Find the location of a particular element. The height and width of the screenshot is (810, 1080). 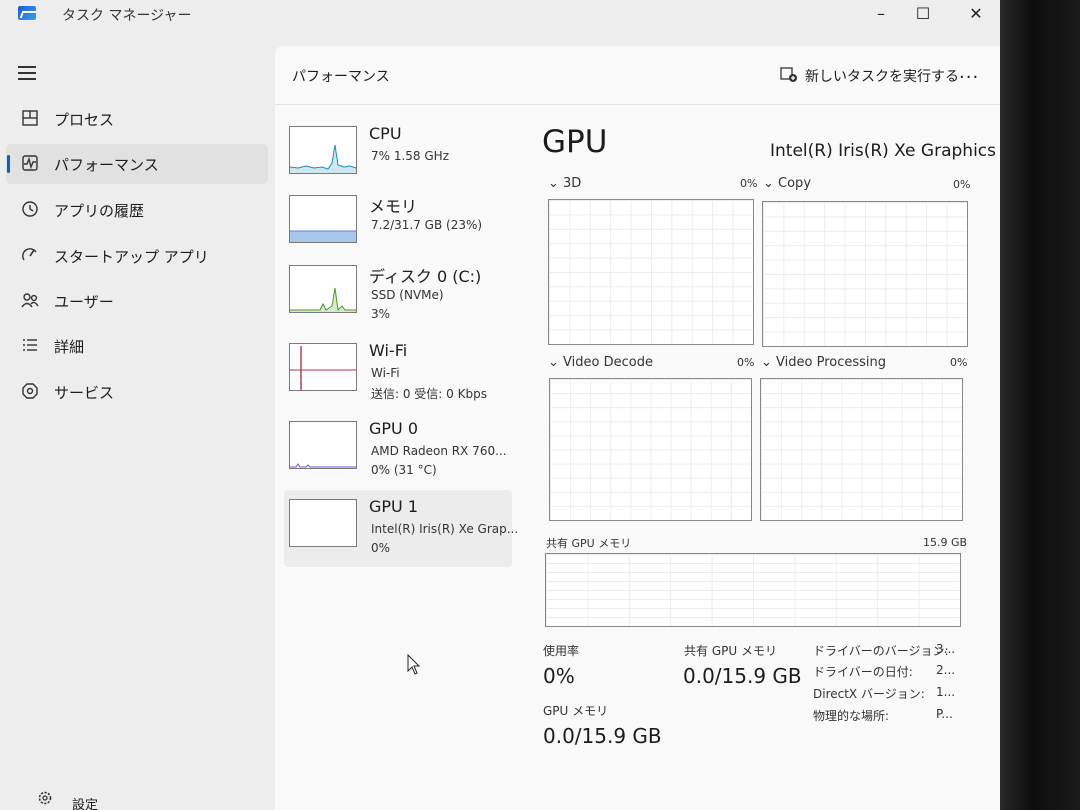

disk-thumbnail-graph is located at coordinates (323, 289).